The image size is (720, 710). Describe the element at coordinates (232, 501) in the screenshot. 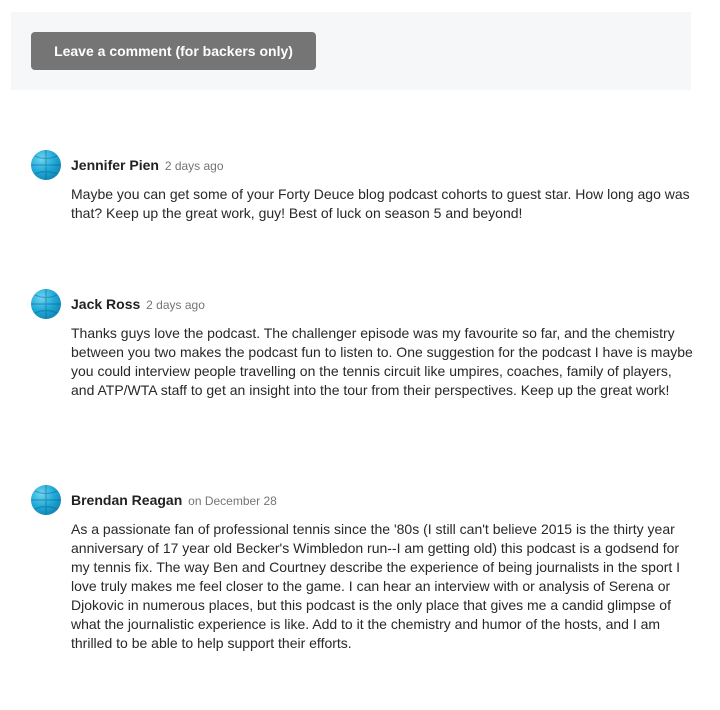

I see `comment-timestamp: on December 28` at that location.